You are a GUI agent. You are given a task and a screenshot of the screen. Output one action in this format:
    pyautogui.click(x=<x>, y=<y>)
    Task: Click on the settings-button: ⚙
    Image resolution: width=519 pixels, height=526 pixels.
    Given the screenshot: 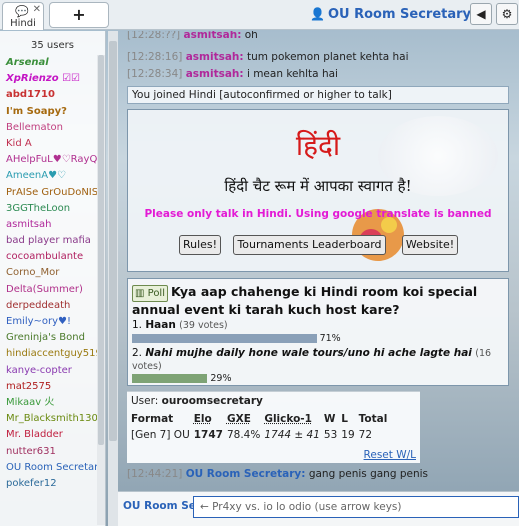 What is the action you would take?
    pyautogui.click(x=507, y=14)
    